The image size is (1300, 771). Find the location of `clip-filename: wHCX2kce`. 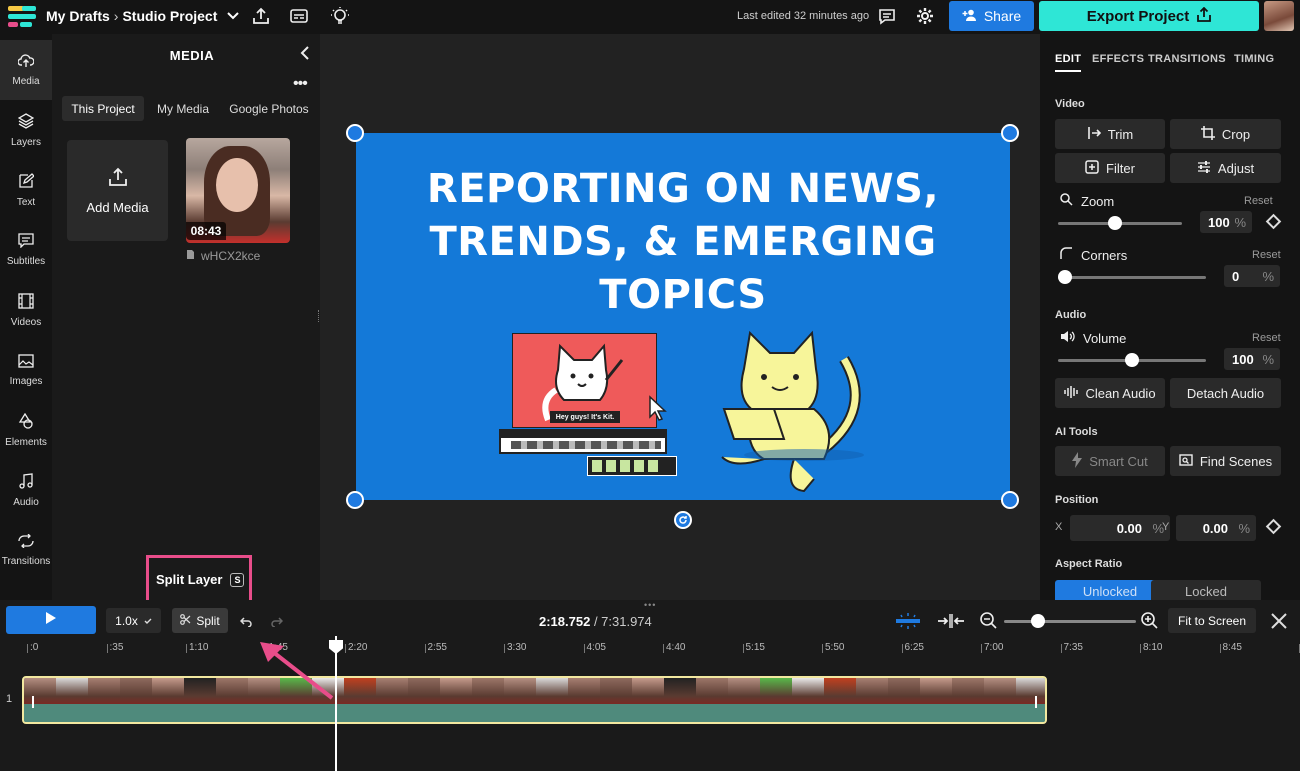

clip-filename: wHCX2kce is located at coordinates (223, 256).